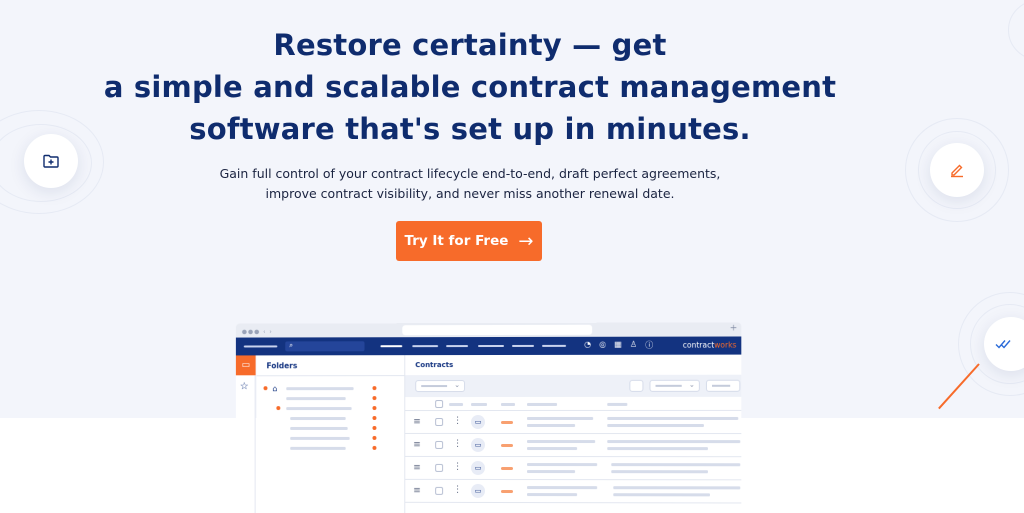 This screenshot has height=513, width=1024. What do you see at coordinates (325, 346) in the screenshot?
I see `app-search-field: ⌕` at bounding box center [325, 346].